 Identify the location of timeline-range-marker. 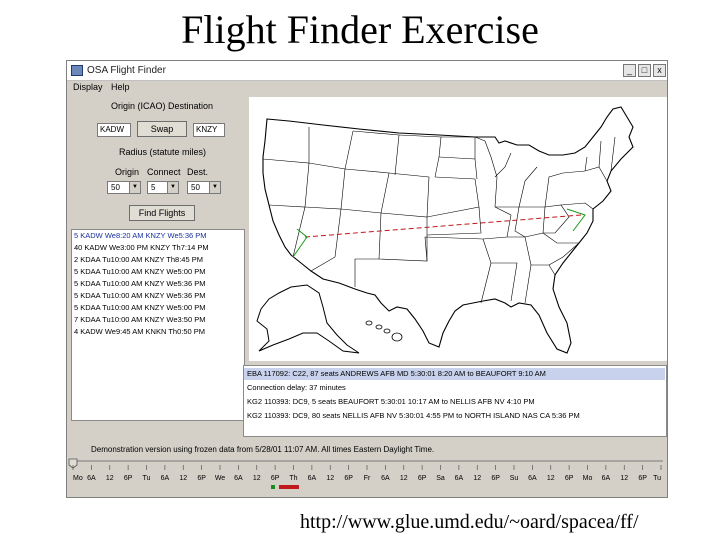
(289, 487).